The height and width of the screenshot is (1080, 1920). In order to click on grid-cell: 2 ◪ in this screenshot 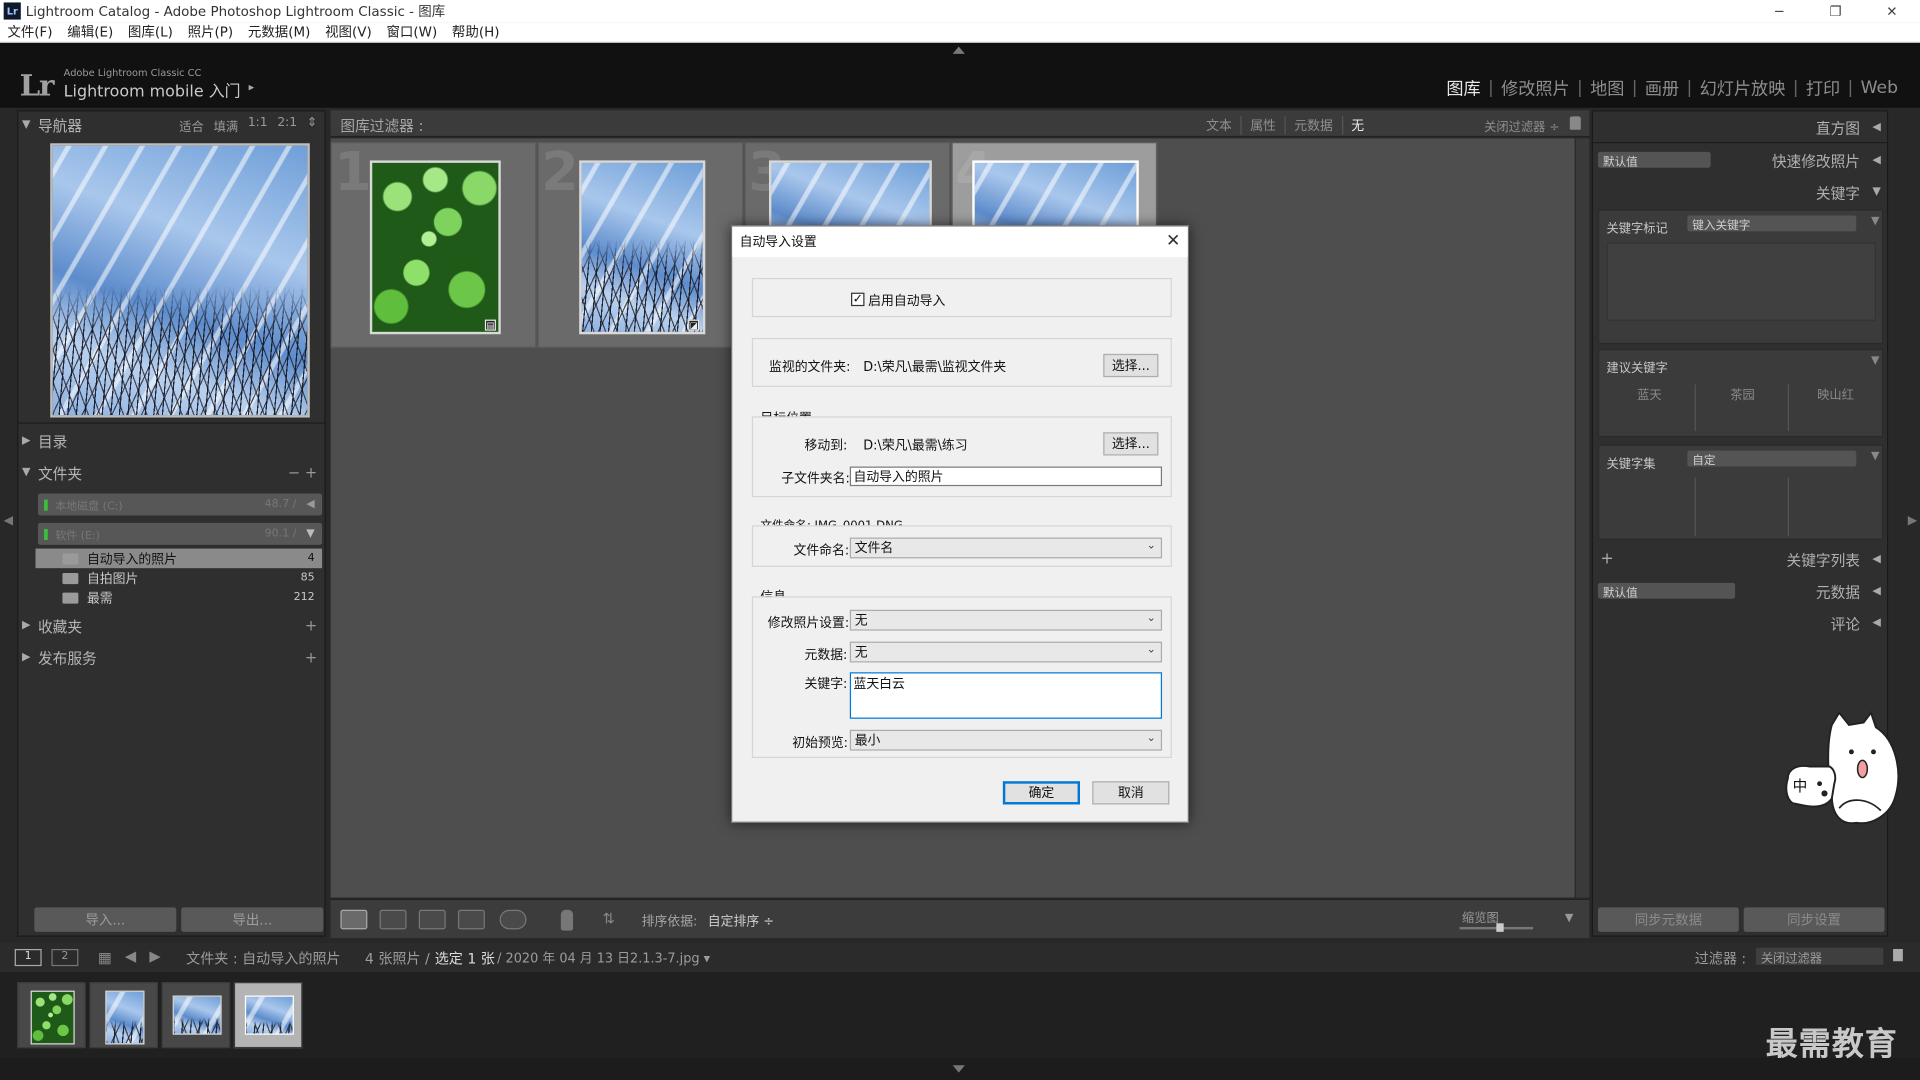, I will do `click(640, 244)`.